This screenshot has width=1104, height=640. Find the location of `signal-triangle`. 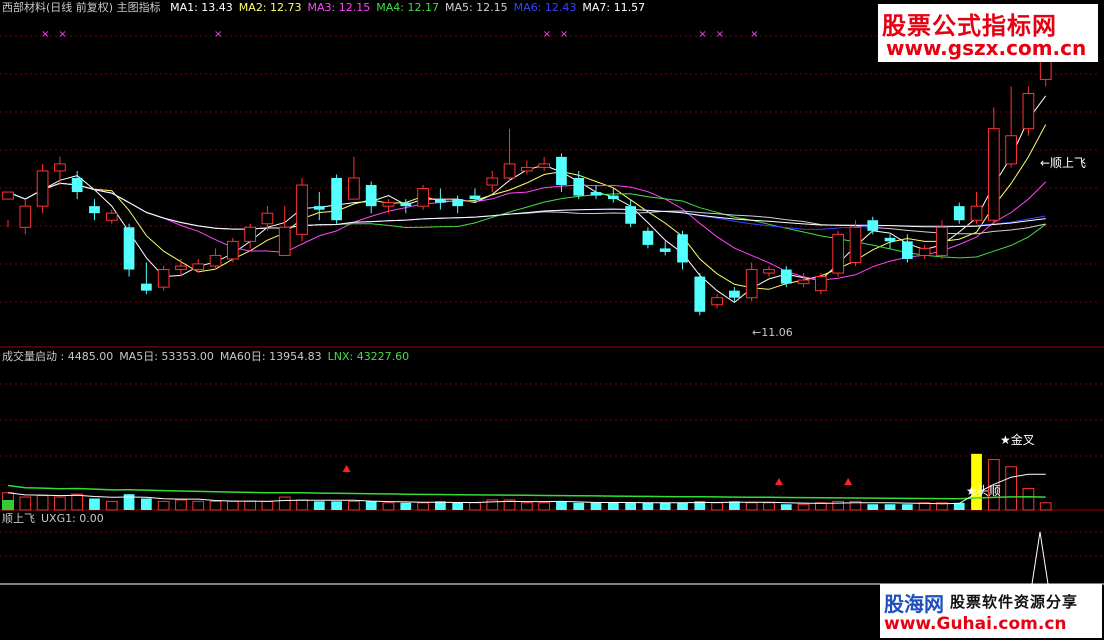

signal-triangle is located at coordinates (346, 468).